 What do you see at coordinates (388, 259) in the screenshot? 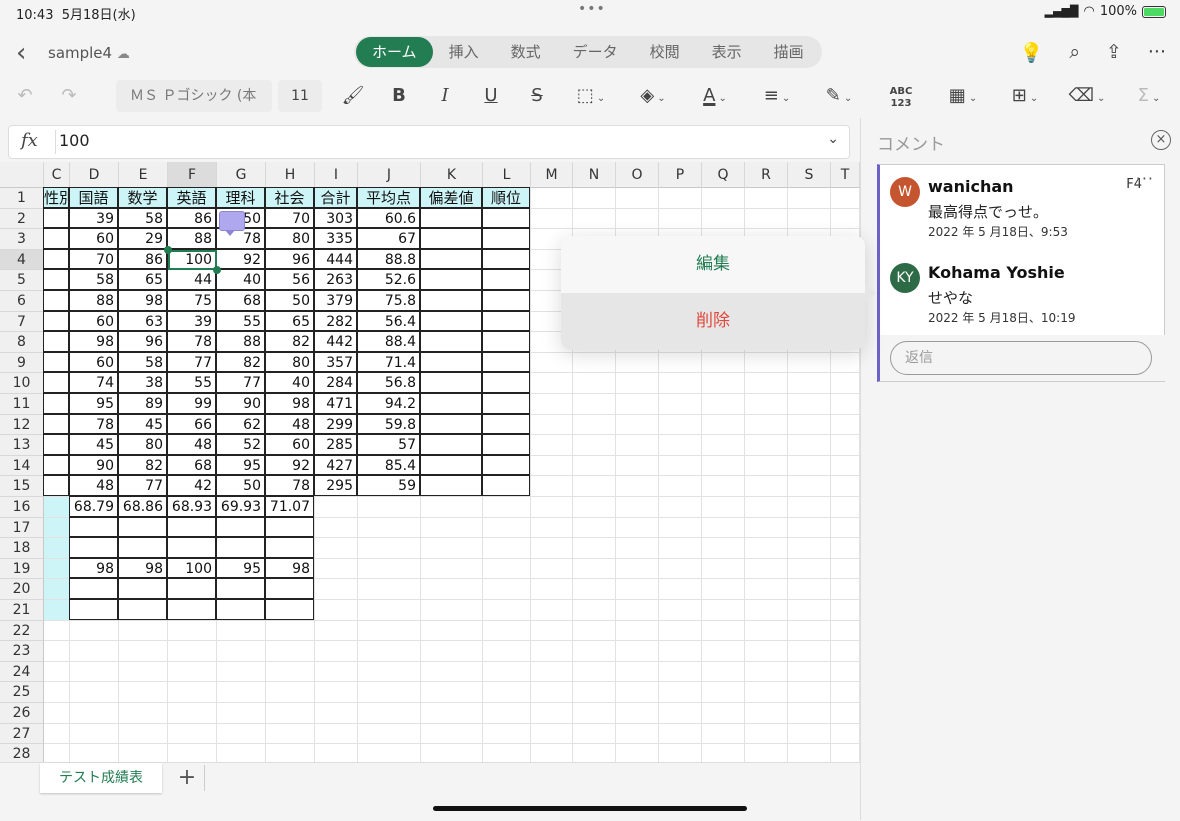
I see `table-cell: 88.8` at bounding box center [388, 259].